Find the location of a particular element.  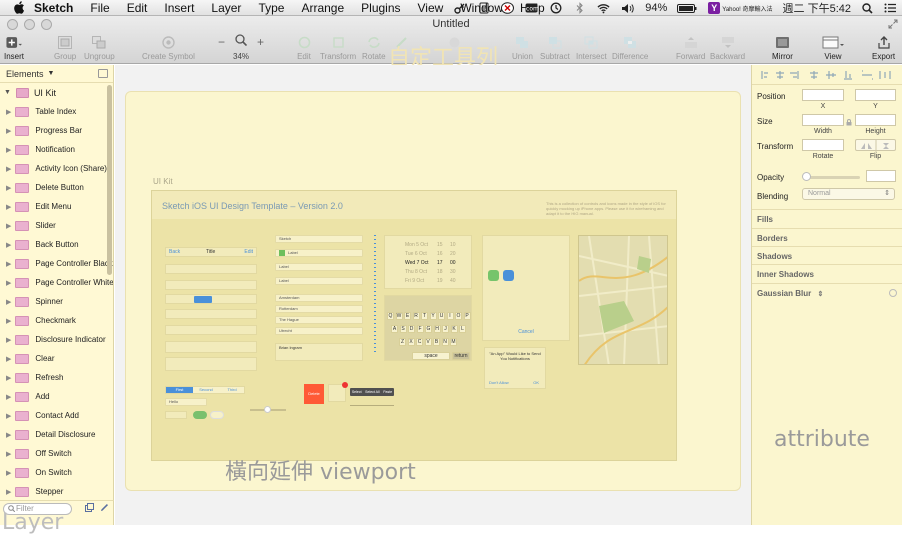

difference-button: Difference is located at coordinates (630, 48).